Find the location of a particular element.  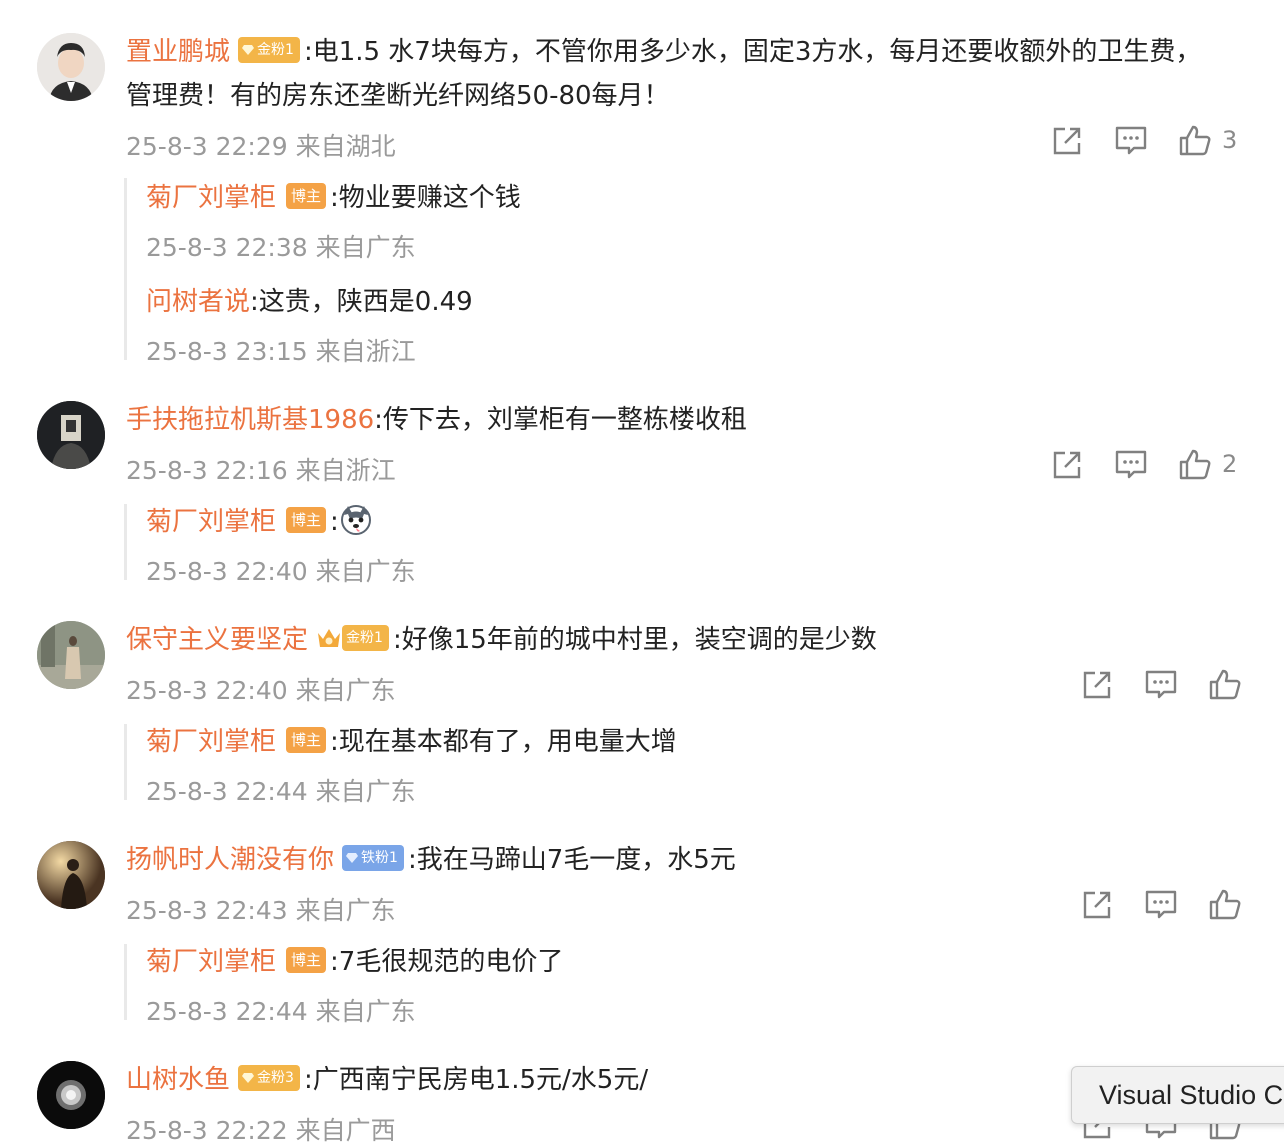

reply-text: :现在基本都有了，用电量大增 is located at coordinates (503, 742).